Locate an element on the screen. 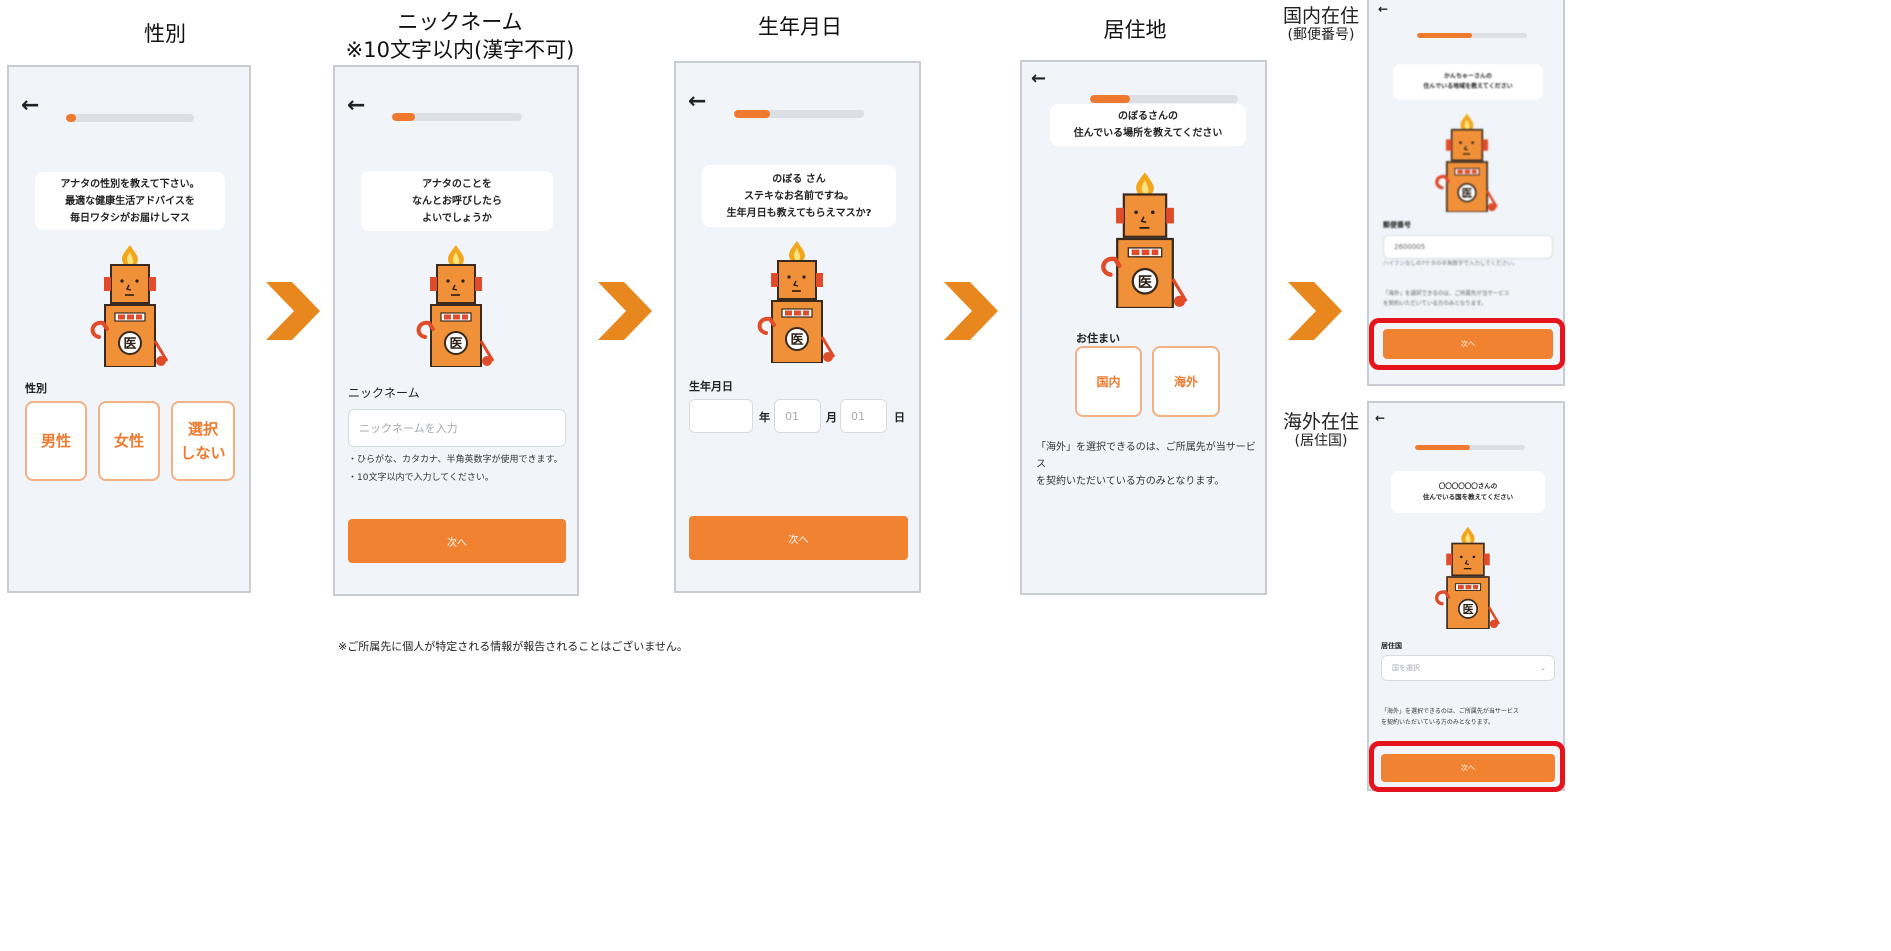 This screenshot has width=1891, height=951. country-select: 国を選択 ⌄ is located at coordinates (1468, 668).